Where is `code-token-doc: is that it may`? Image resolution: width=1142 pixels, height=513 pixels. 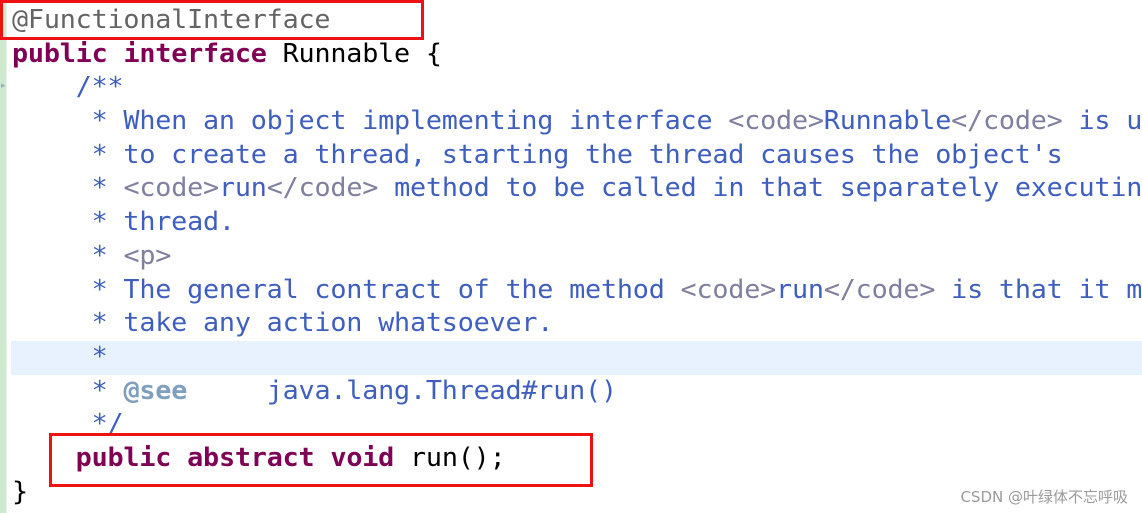 code-token-doc: is that it may is located at coordinates (1046, 289).